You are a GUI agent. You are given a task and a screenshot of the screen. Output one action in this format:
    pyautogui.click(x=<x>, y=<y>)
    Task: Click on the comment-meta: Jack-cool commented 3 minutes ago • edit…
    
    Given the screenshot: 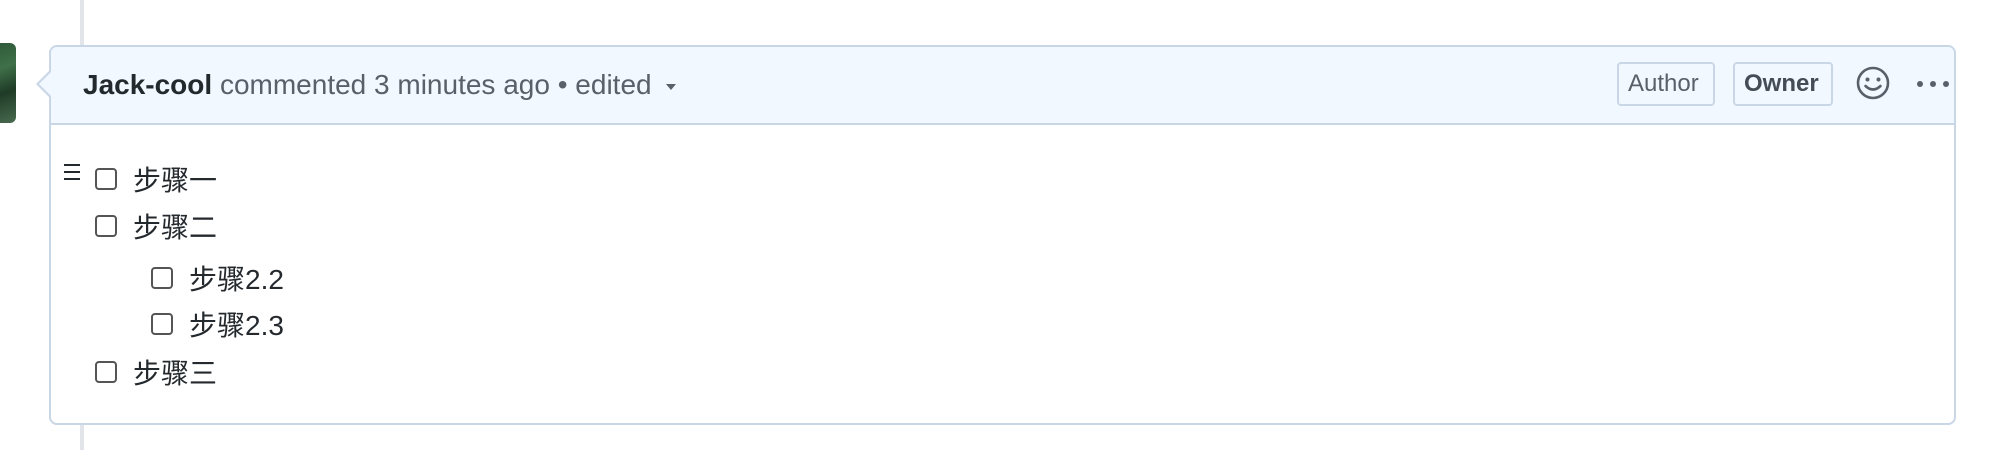 What is the action you would take?
    pyautogui.click(x=379, y=85)
    